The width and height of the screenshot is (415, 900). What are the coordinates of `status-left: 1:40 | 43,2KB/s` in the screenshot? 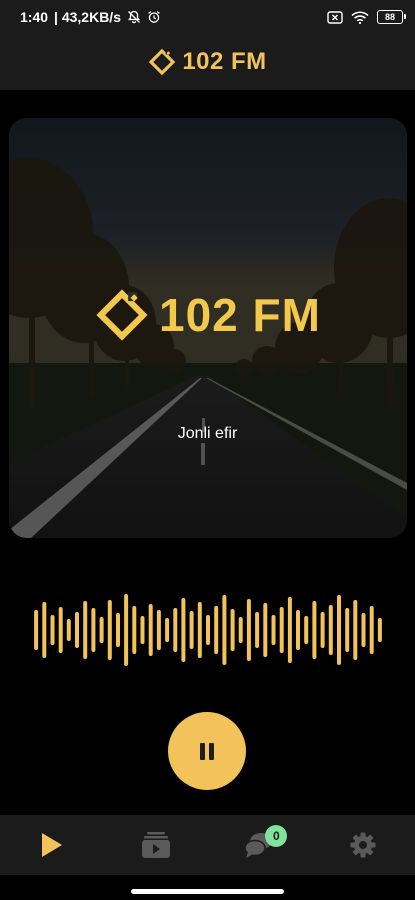 It's located at (90, 17).